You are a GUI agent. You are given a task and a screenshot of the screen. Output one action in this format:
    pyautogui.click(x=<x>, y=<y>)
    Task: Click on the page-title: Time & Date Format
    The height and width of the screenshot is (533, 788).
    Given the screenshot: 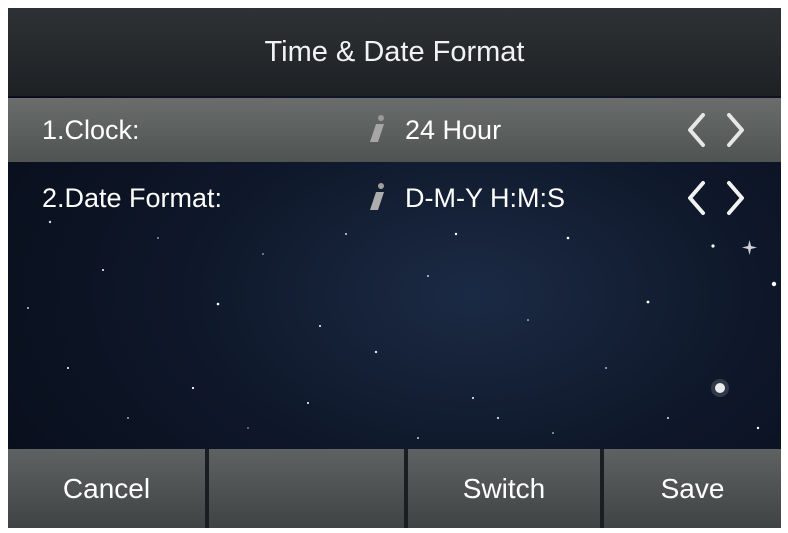 What is the action you would take?
    pyautogui.click(x=394, y=51)
    